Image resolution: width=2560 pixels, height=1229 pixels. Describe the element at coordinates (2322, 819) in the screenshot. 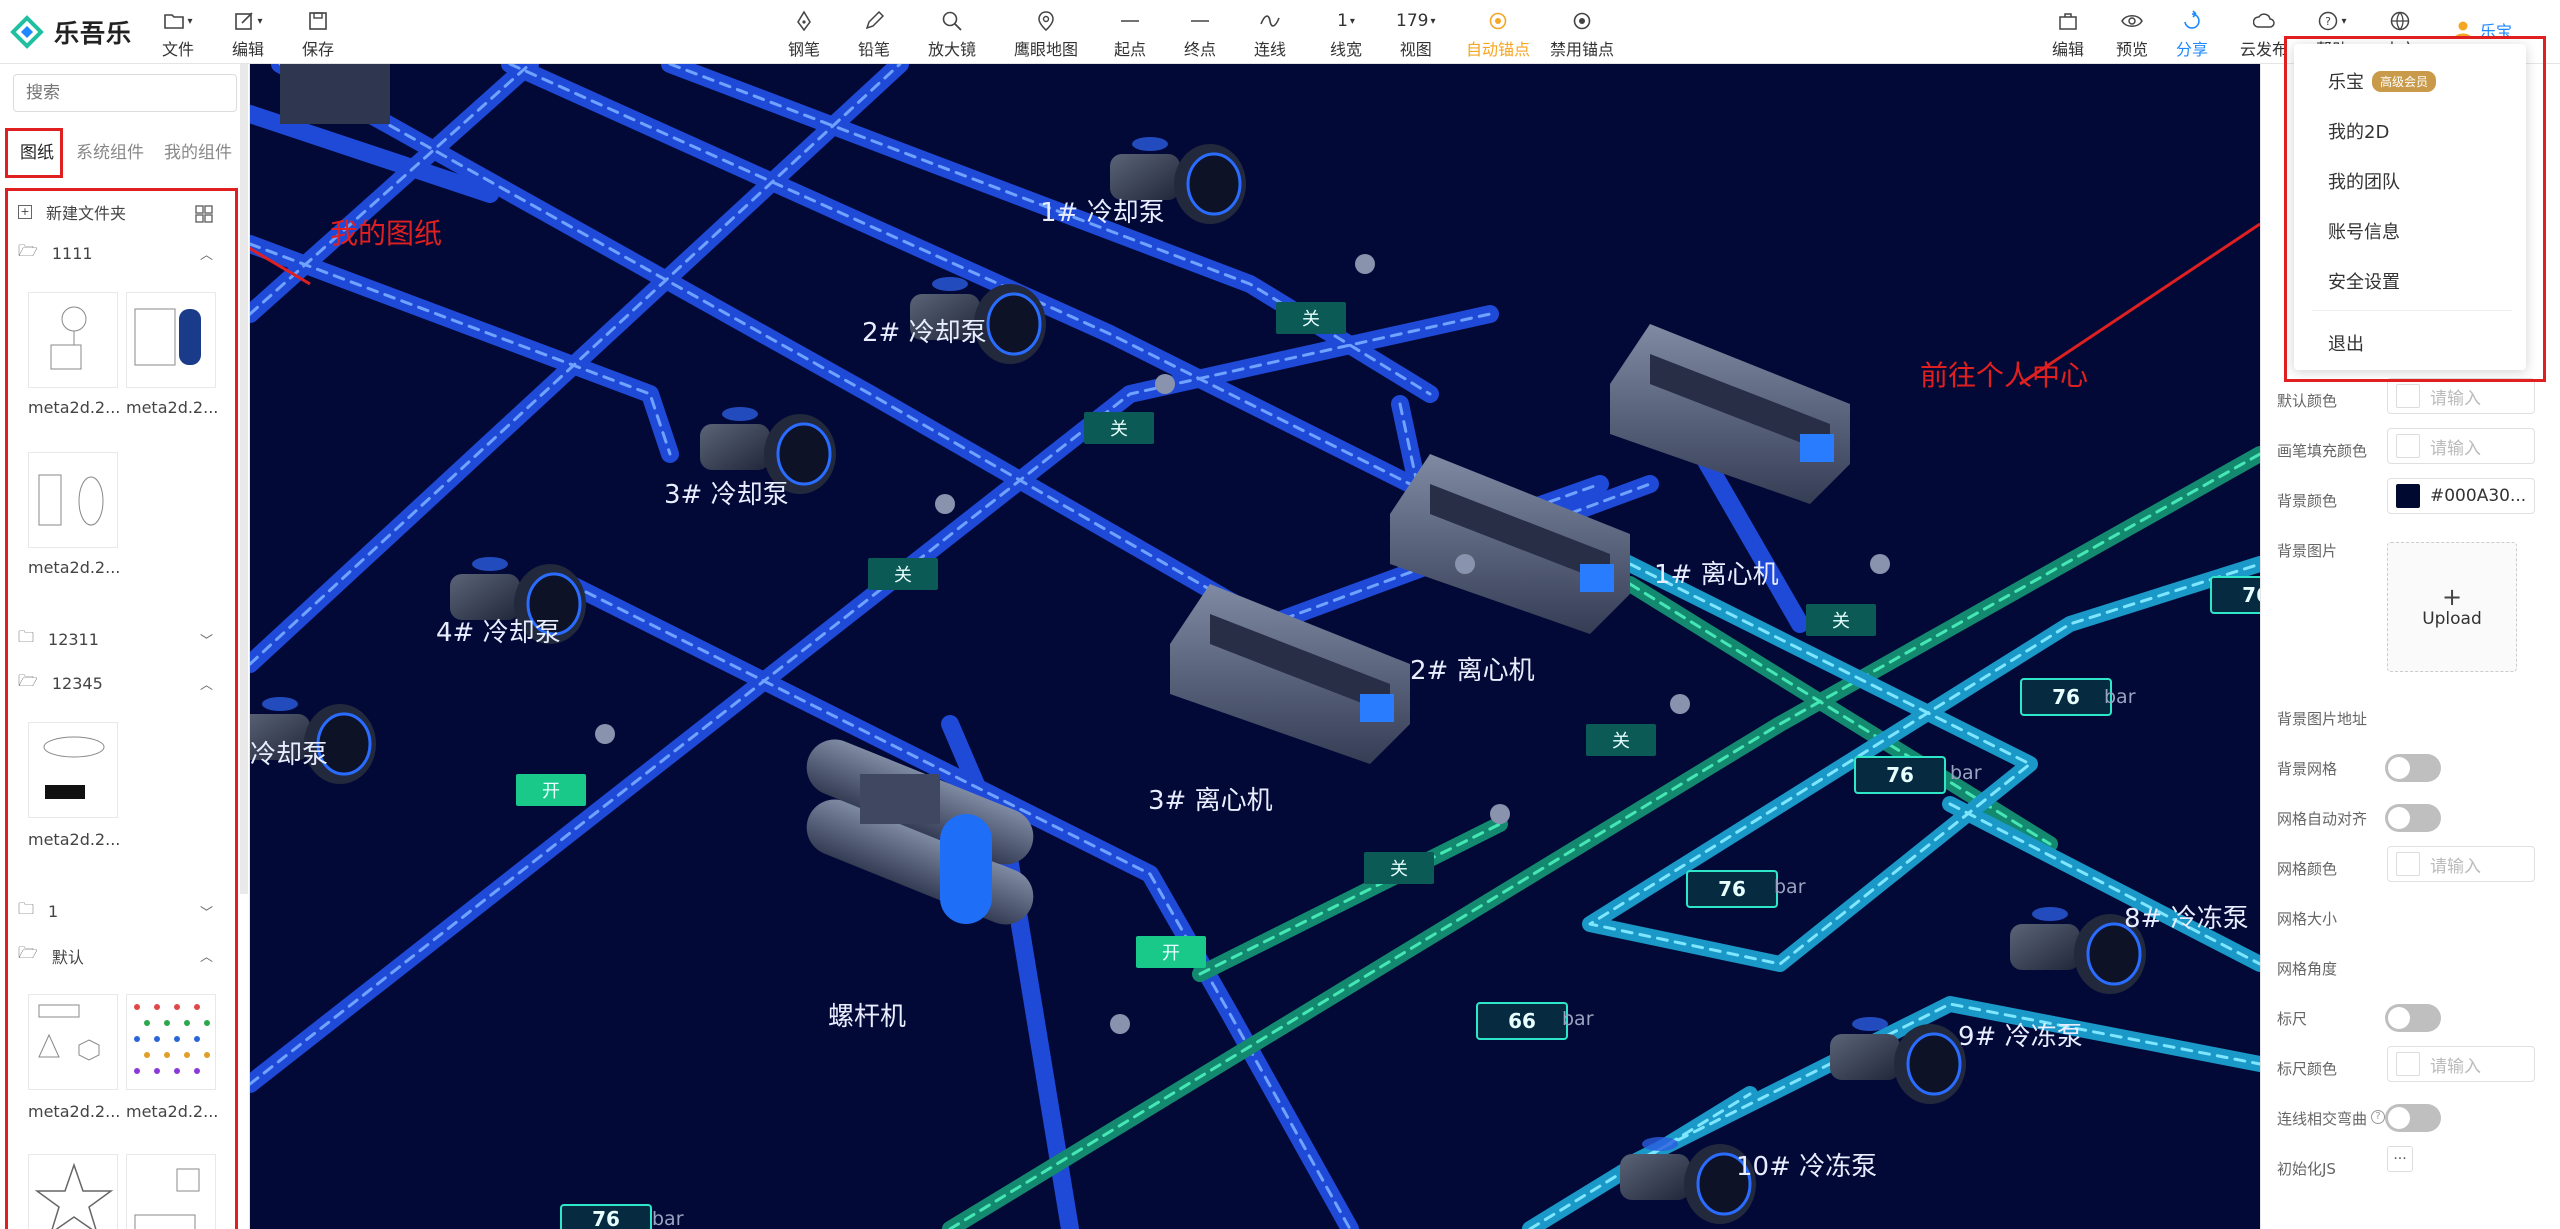

I see `prop-grid-snap-label: 网格自动对齐` at that location.